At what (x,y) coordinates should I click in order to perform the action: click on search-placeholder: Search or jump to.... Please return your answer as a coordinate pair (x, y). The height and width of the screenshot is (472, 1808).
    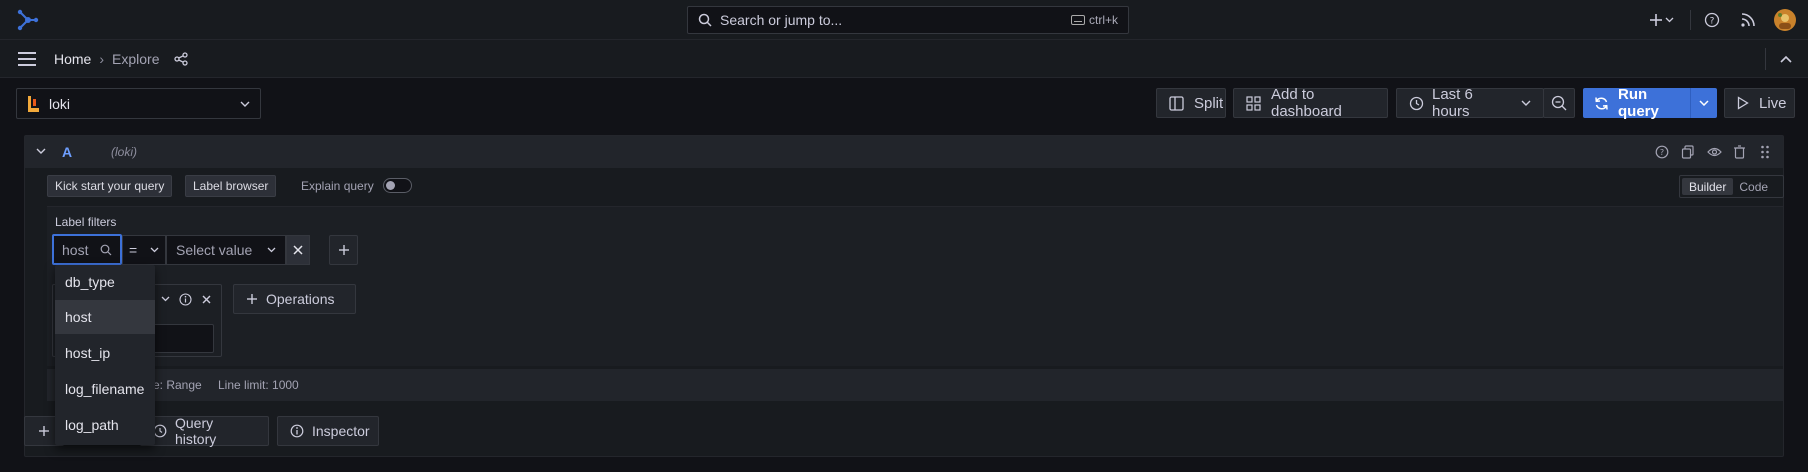
    Looking at the image, I should click on (781, 20).